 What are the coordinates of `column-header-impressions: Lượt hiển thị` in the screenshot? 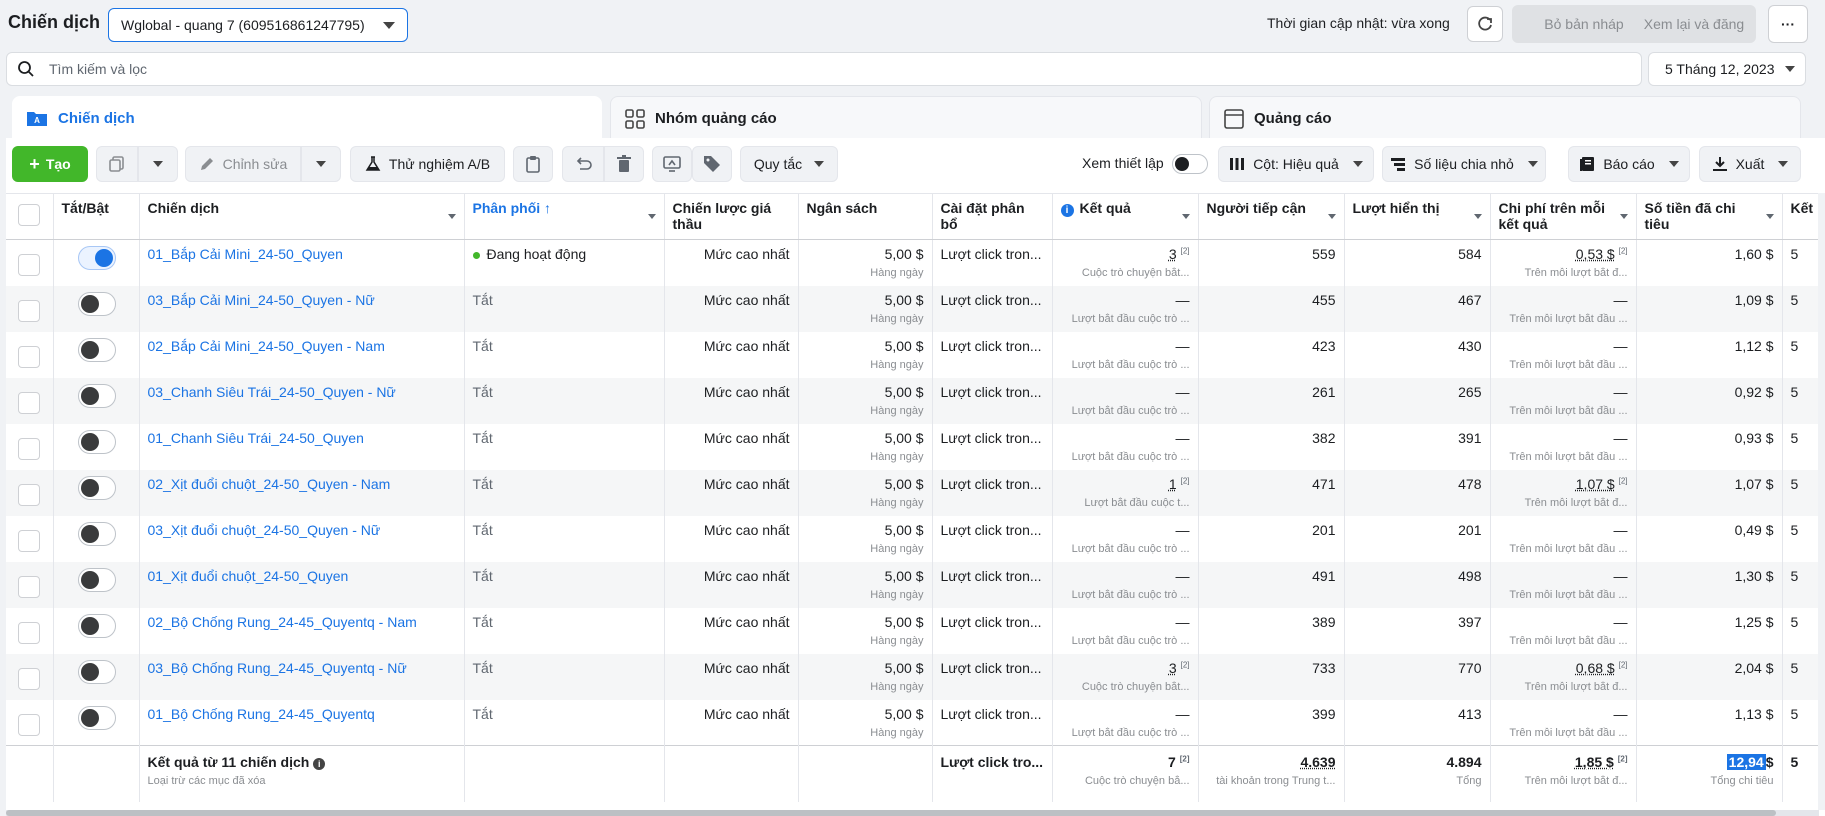 It's located at (1417, 216).